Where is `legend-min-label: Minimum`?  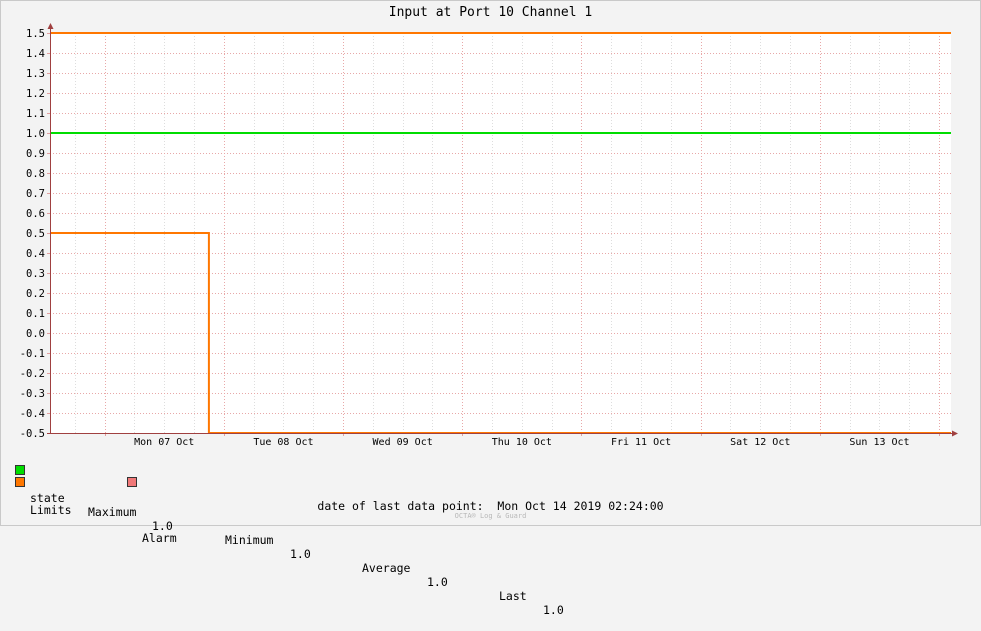 legend-min-label: Minimum is located at coordinates (249, 540).